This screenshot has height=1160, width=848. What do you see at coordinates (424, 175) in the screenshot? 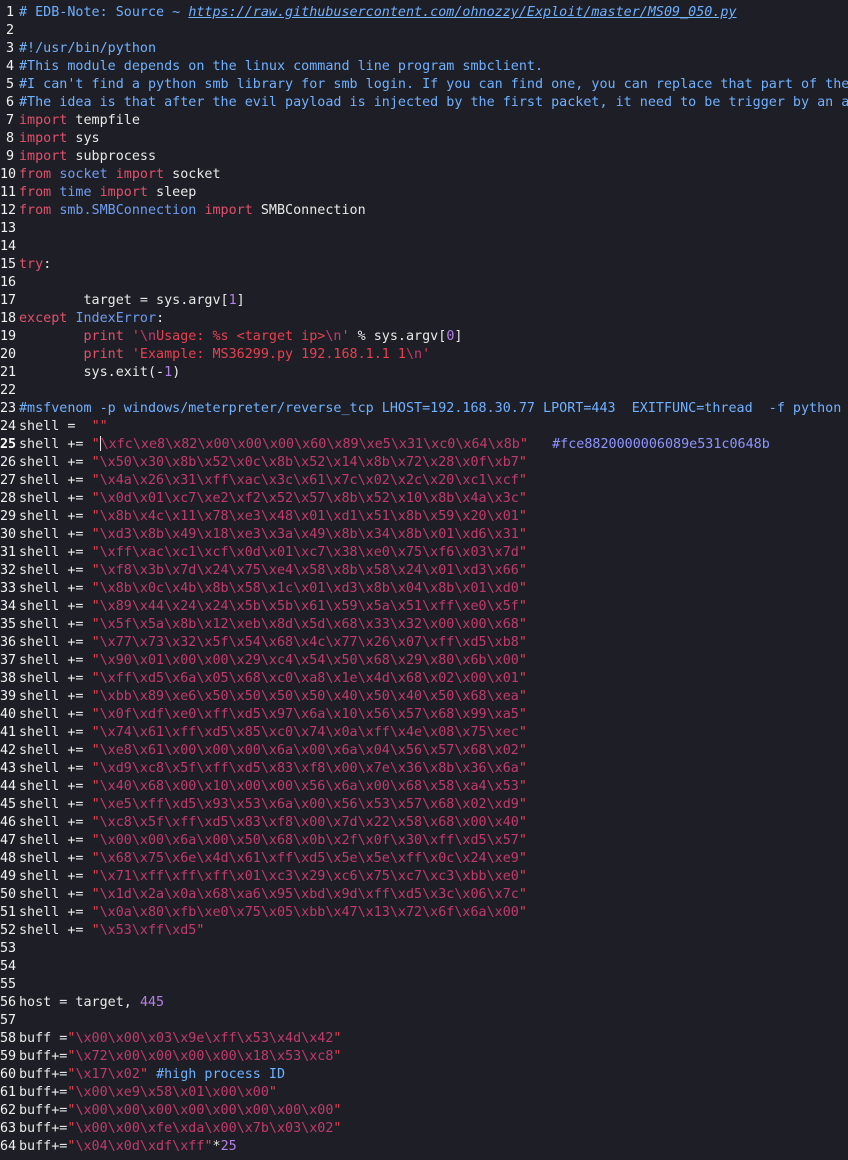
I see `code-line: 10 from socket import socket` at bounding box center [424, 175].